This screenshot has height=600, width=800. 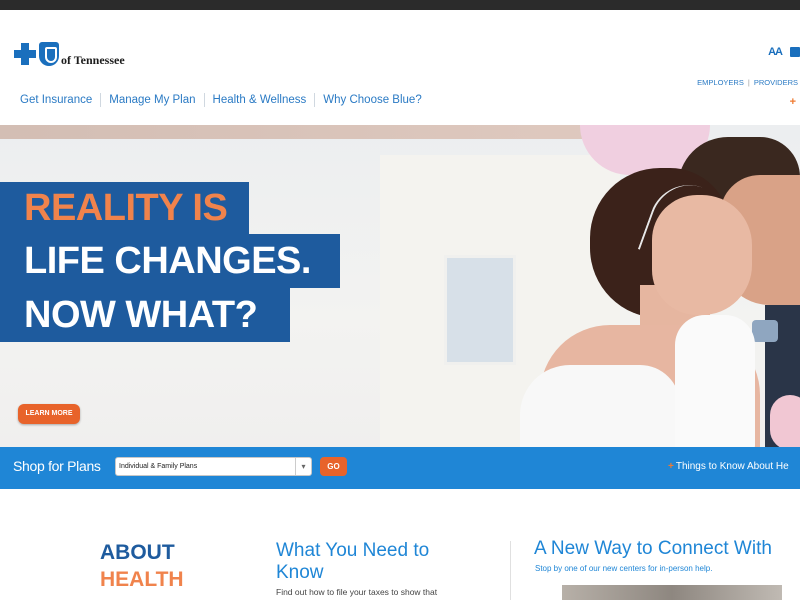 I want to click on providers-link: PROVIDERS, so click(x=776, y=82).